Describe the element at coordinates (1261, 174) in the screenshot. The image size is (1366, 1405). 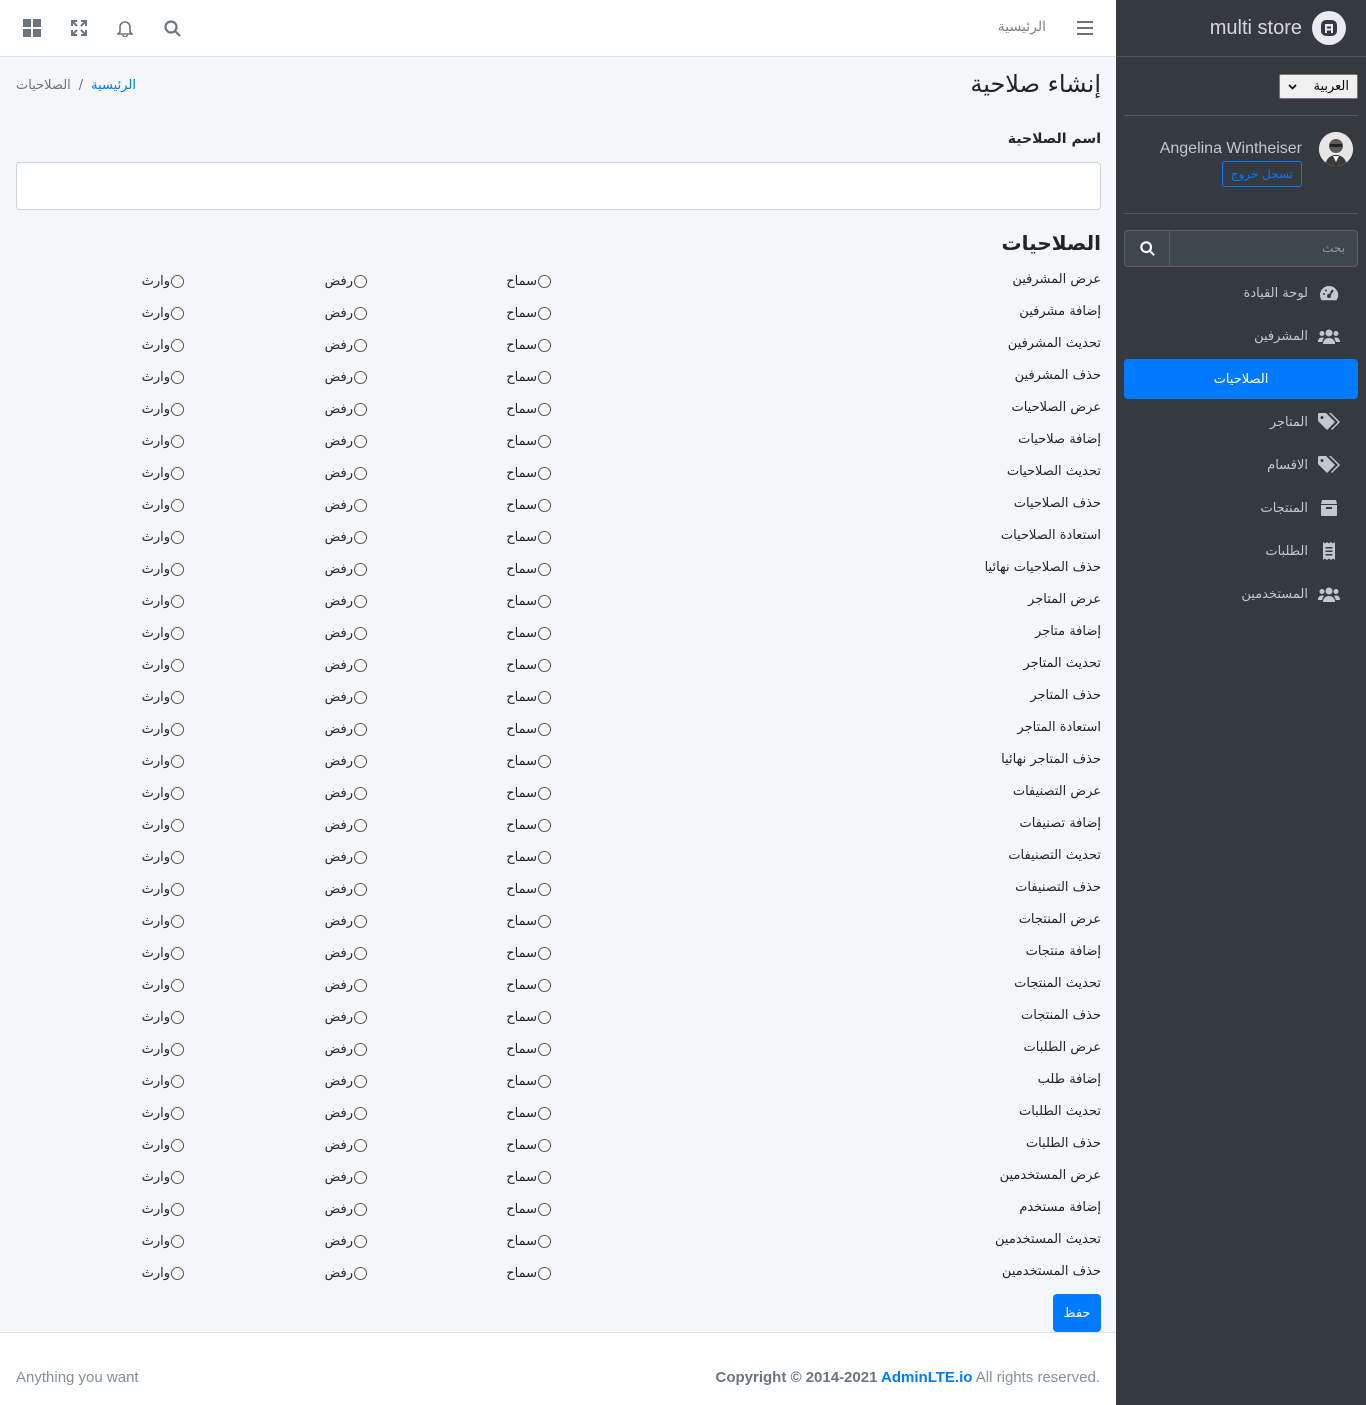
I see `logout-button: تسجل خروج` at that location.